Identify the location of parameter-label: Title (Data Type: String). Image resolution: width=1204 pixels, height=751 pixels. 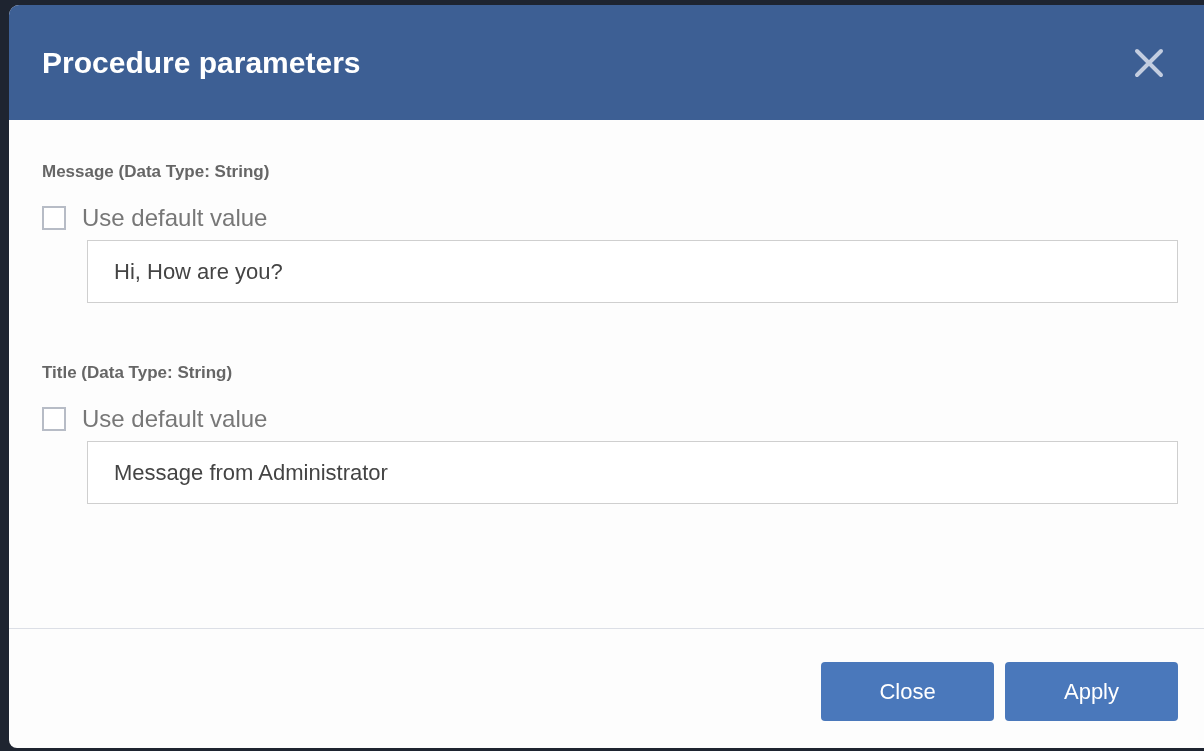
(138, 373).